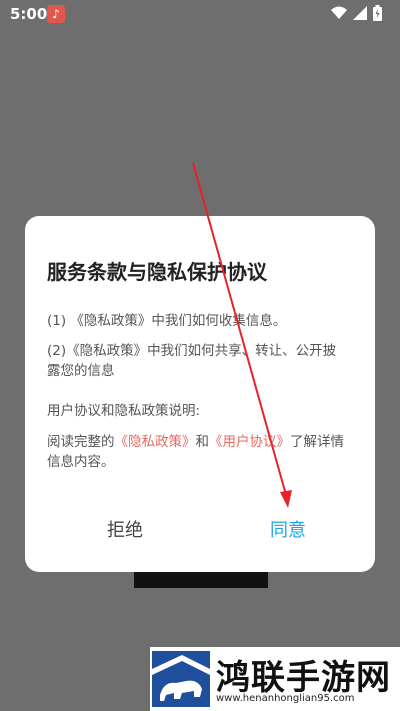 This screenshot has height=711, width=400. Describe the element at coordinates (285, 698) in the screenshot. I see `watermark-url: www.henanhonglian95.com` at that location.